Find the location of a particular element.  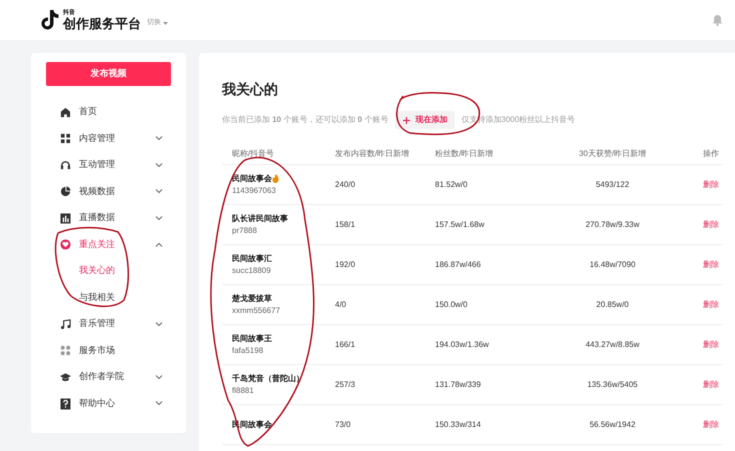

column-header: 粉丝数/昨日新增 is located at coordinates (464, 154).